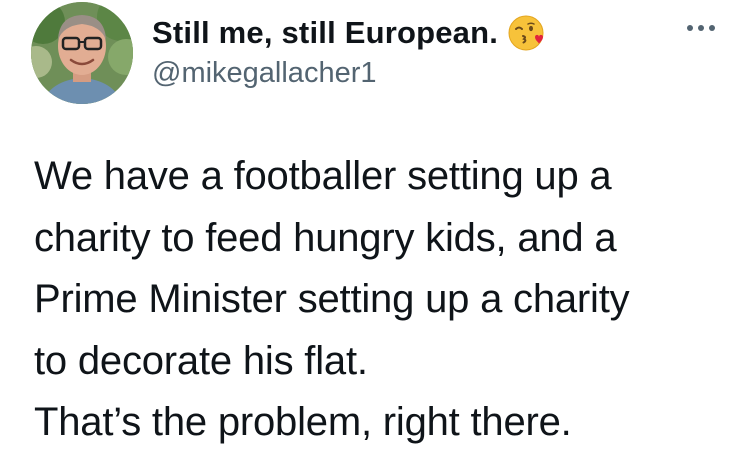  I want to click on display-name: Still me, still European., so click(325, 33).